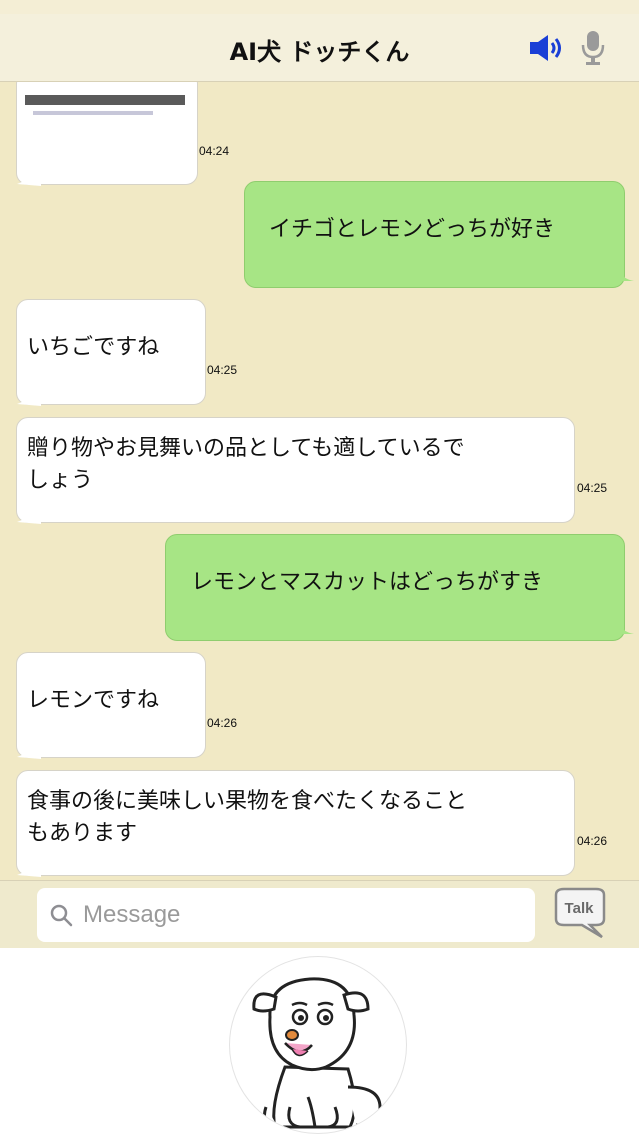 The image size is (639, 1136). What do you see at coordinates (319, 48) in the screenshot?
I see `header: AI犬 ドッチくん` at bounding box center [319, 48].